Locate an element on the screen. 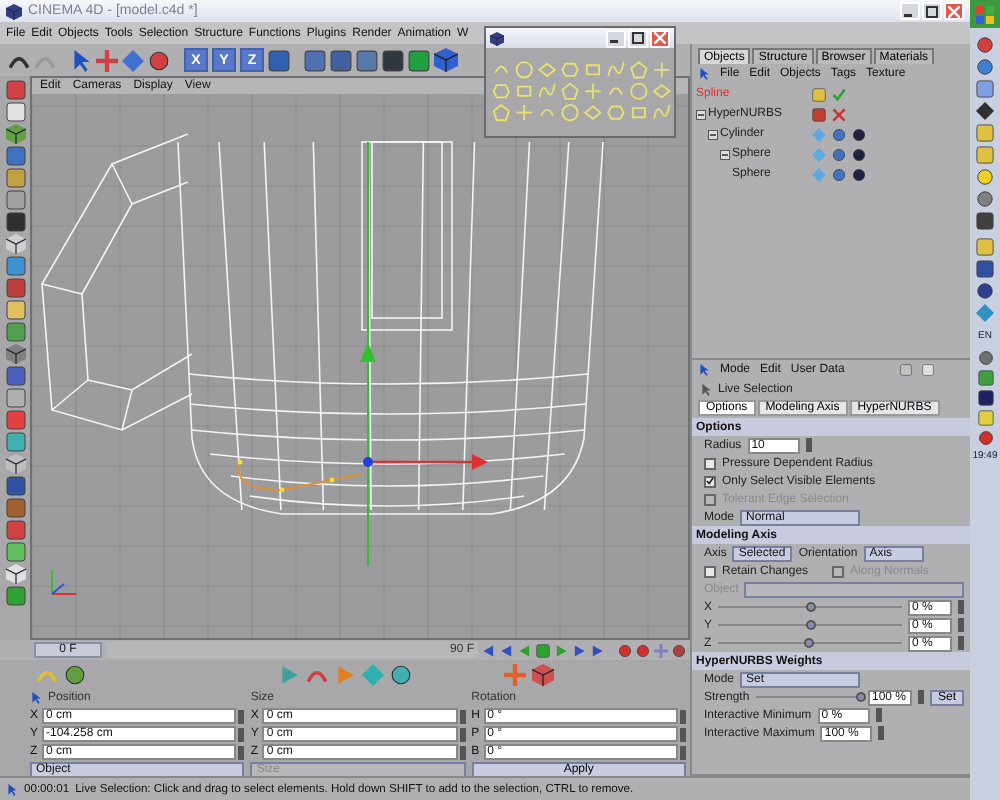 The image size is (1000, 800). record-icon is located at coordinates (625, 650).